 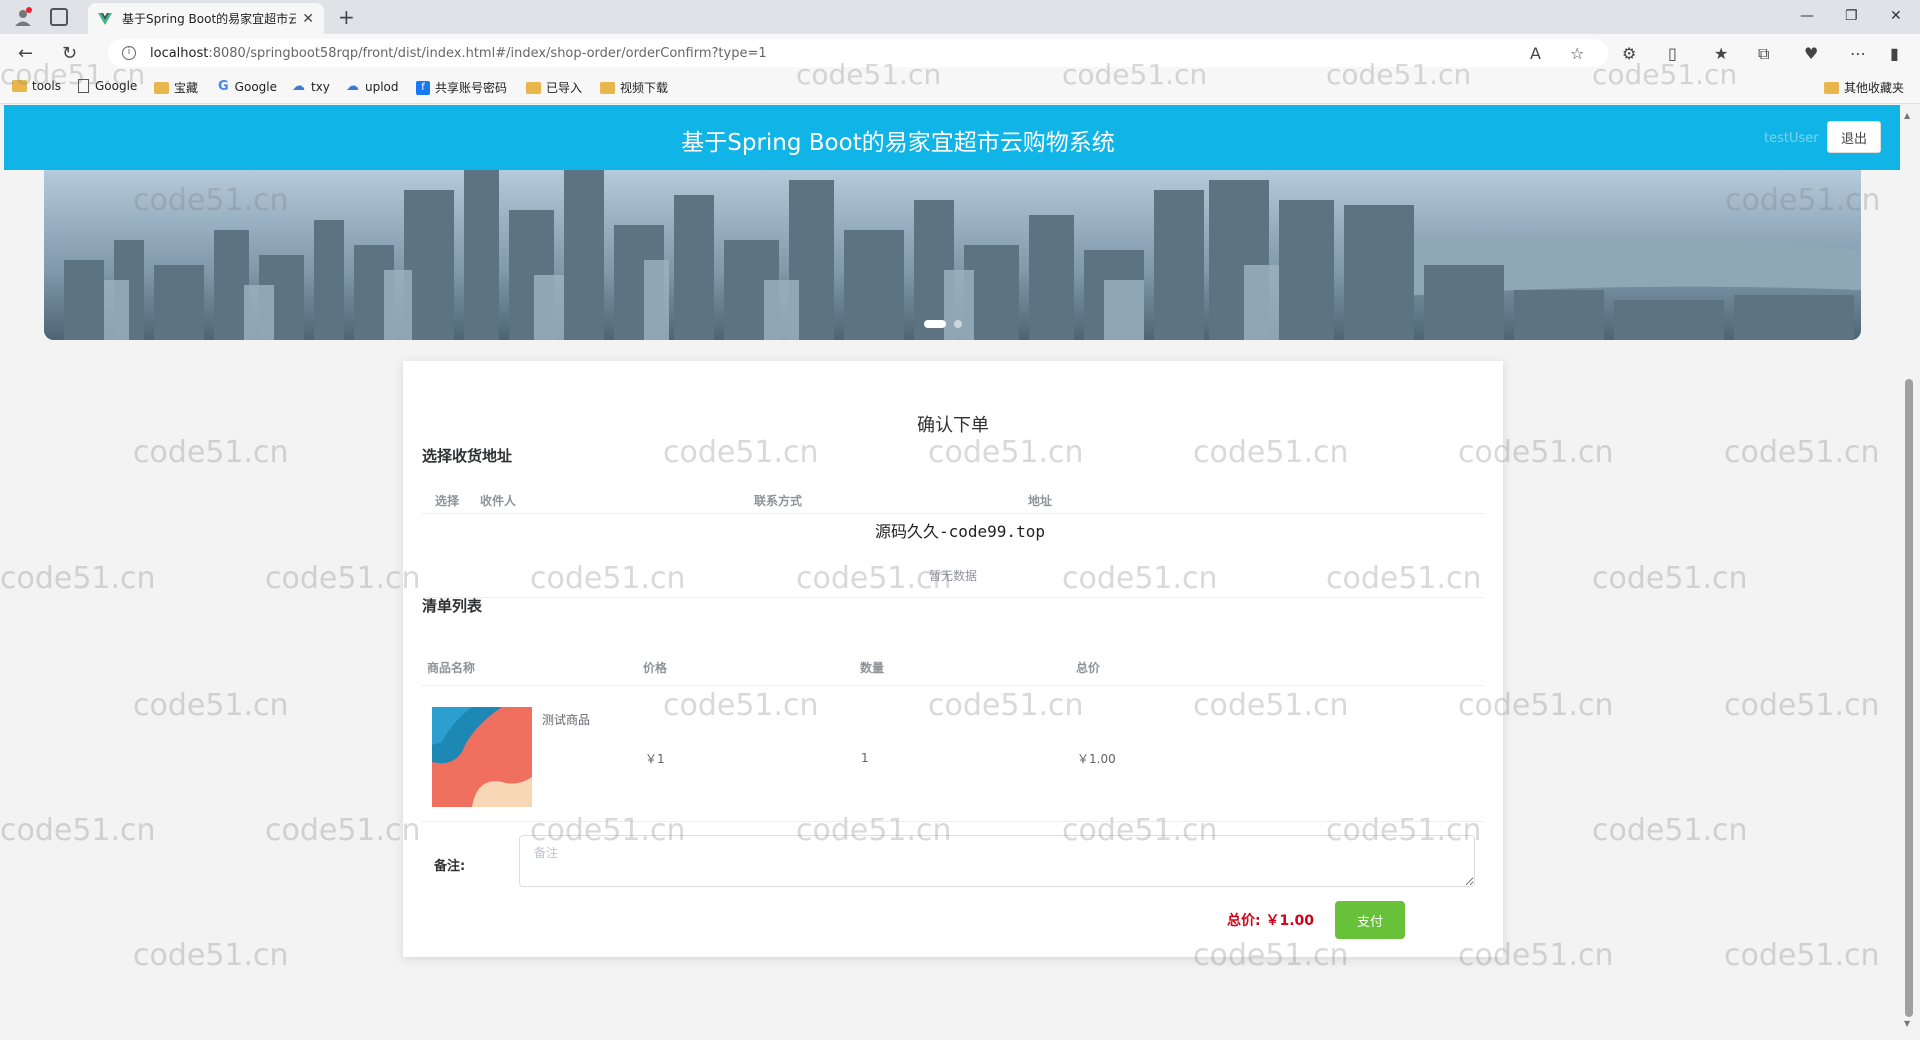 I want to click on restore-icon: ❐, so click(x=1851, y=16).